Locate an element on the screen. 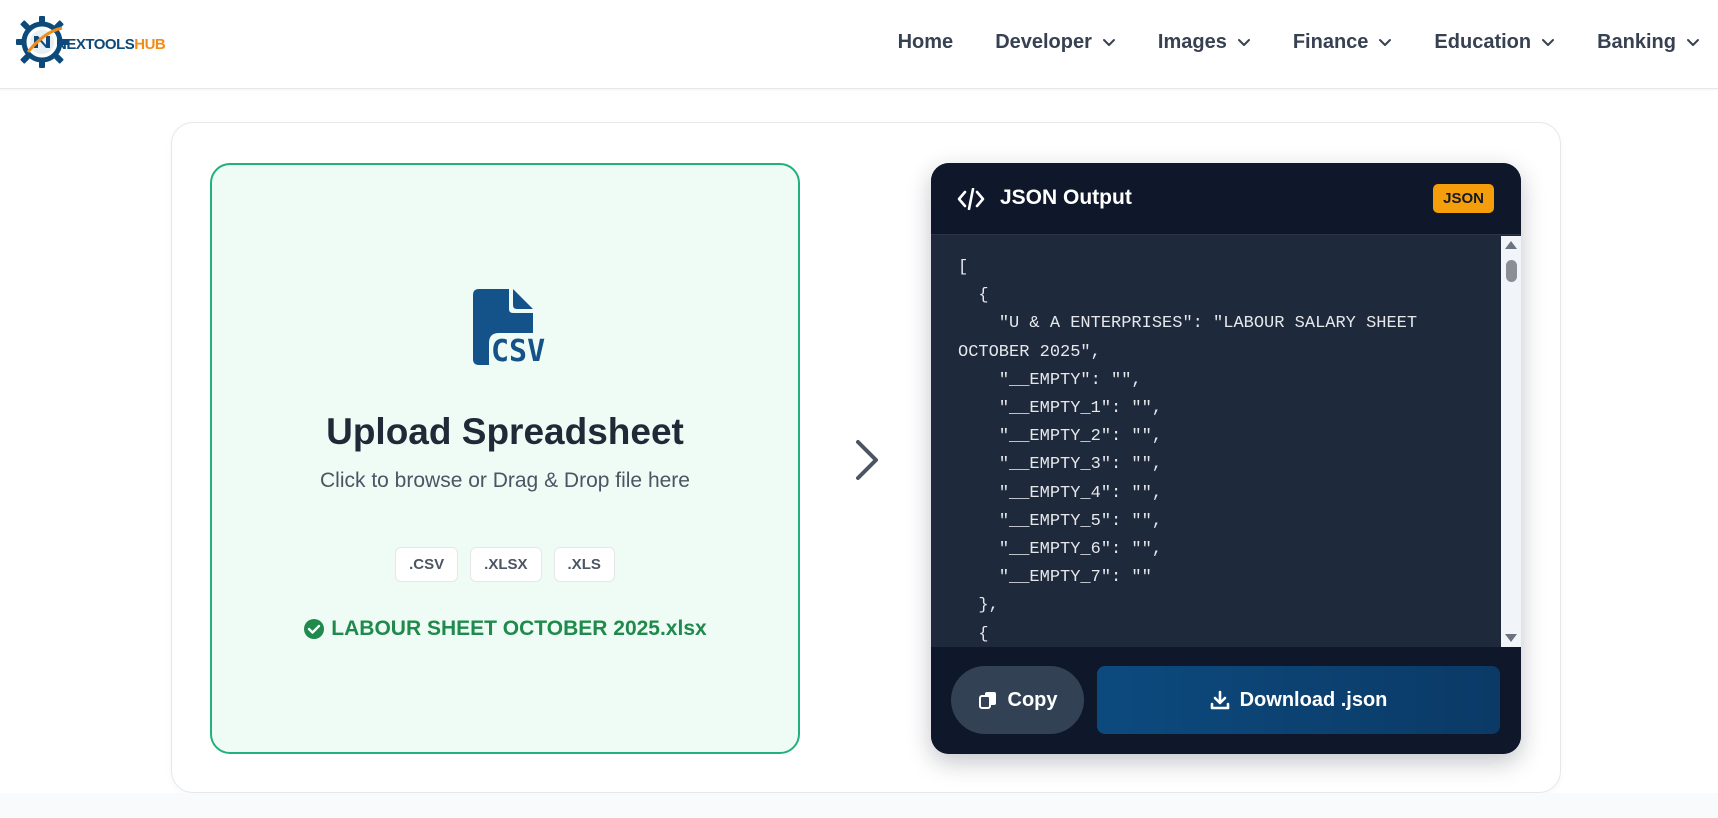 The image size is (1718, 818). download-label: Download .json is located at coordinates (1313, 699).